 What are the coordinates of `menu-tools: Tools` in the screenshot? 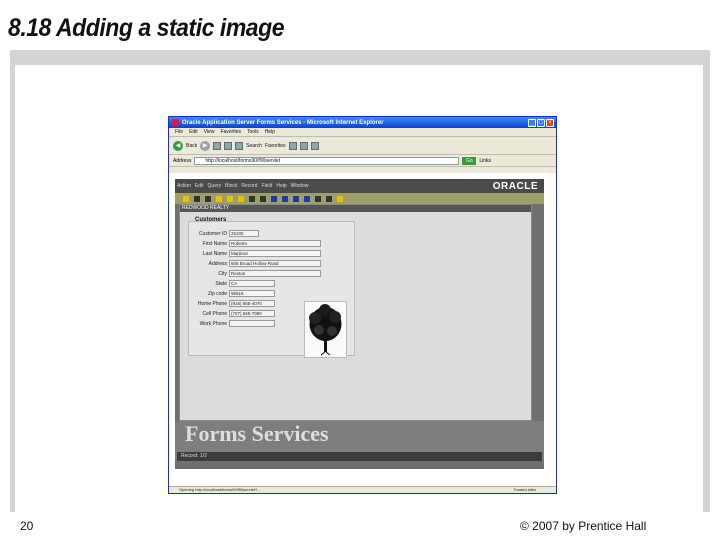 It's located at (253, 132).